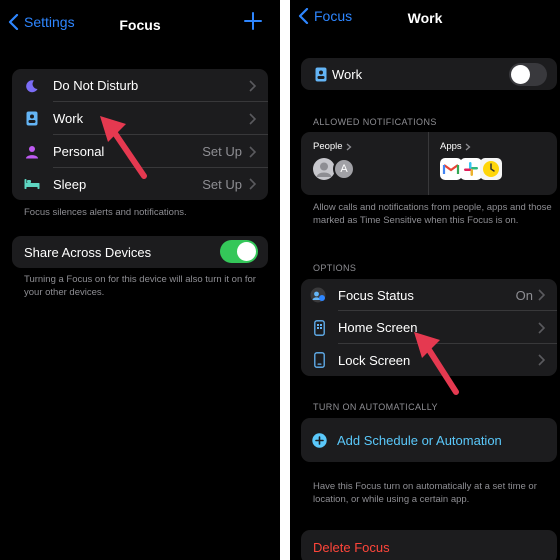 The image size is (560, 560). Describe the element at coordinates (68, 118) in the screenshot. I see `focus-item-label: Work` at that location.